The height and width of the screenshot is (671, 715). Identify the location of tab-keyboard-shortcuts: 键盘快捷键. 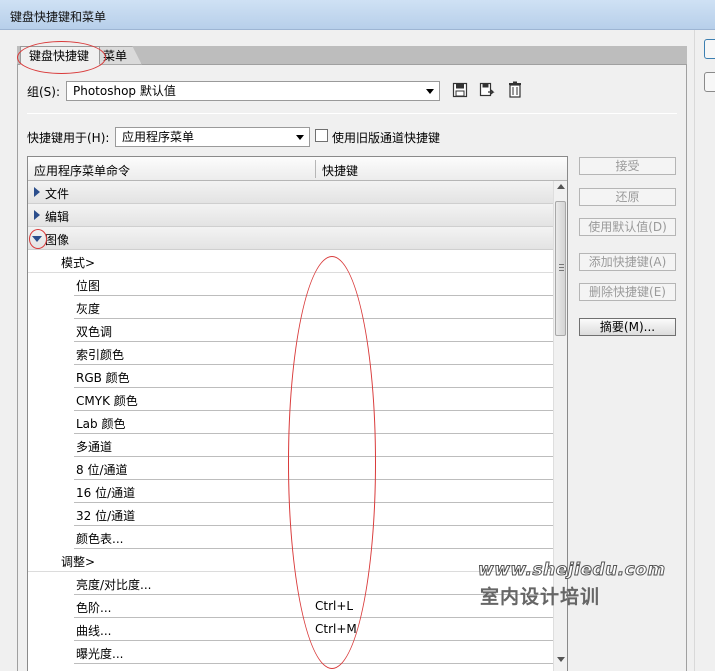
(60, 55).